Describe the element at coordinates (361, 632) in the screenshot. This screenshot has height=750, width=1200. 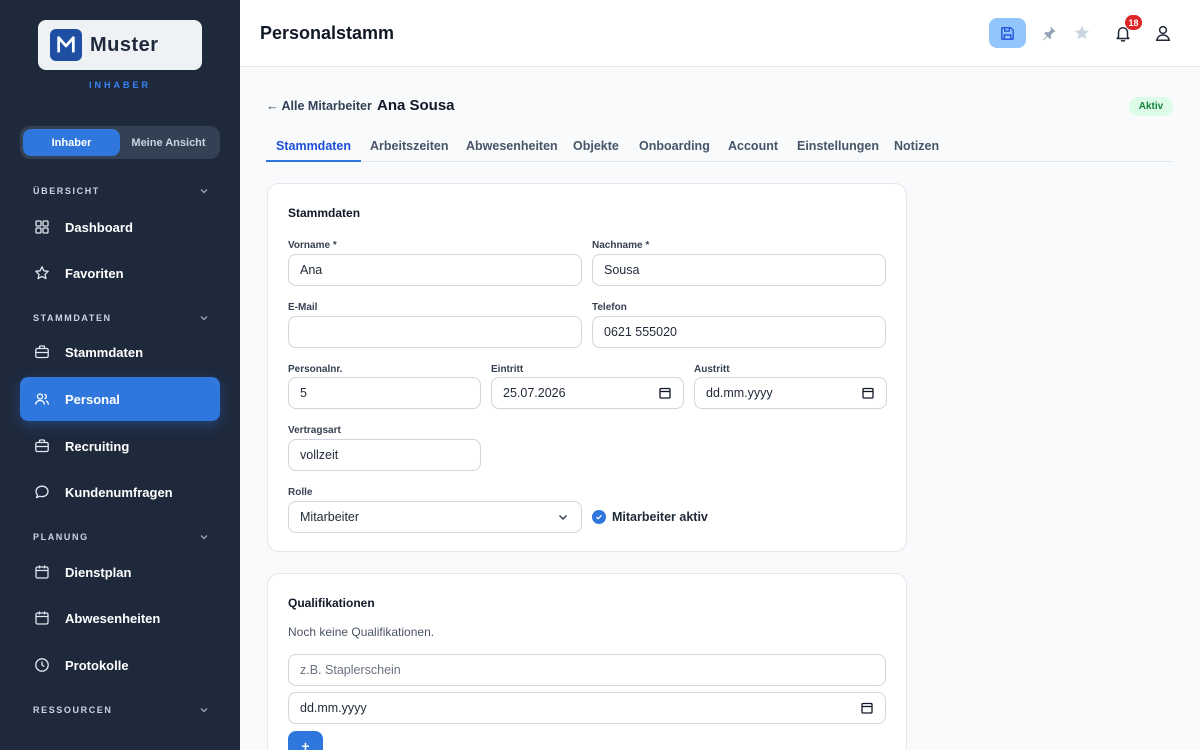
I see `empty-state-text: Noch keine Qualifikationen.` at that location.